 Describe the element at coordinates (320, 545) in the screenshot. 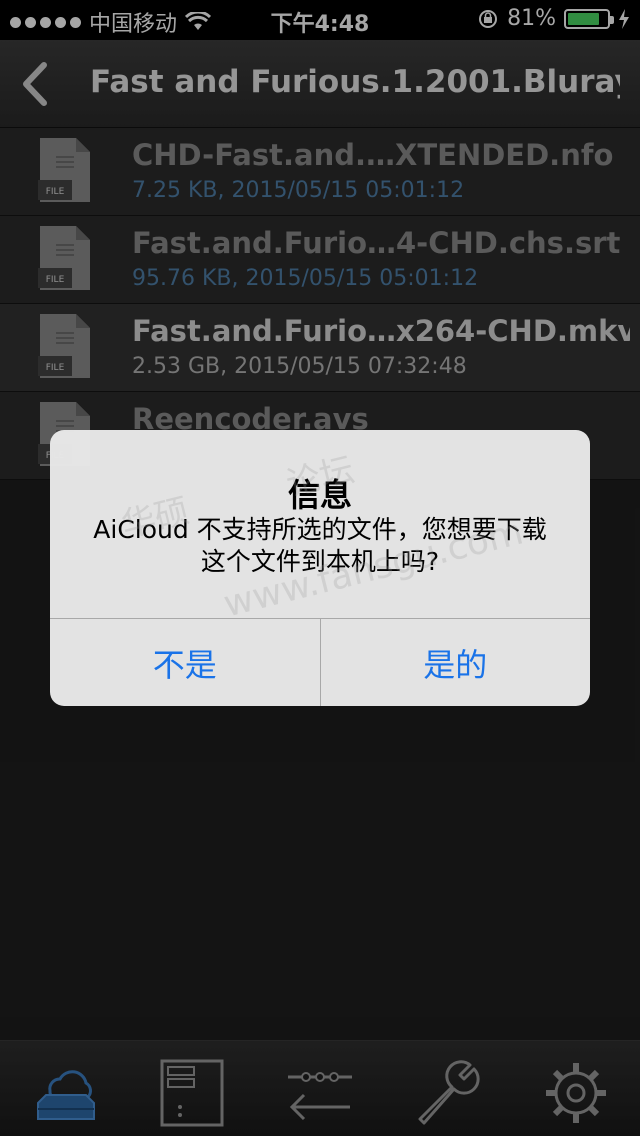

I see `alert-message: AiCloud 不支持所选的文件，您想要下载这个文件到本机上吗?` at that location.